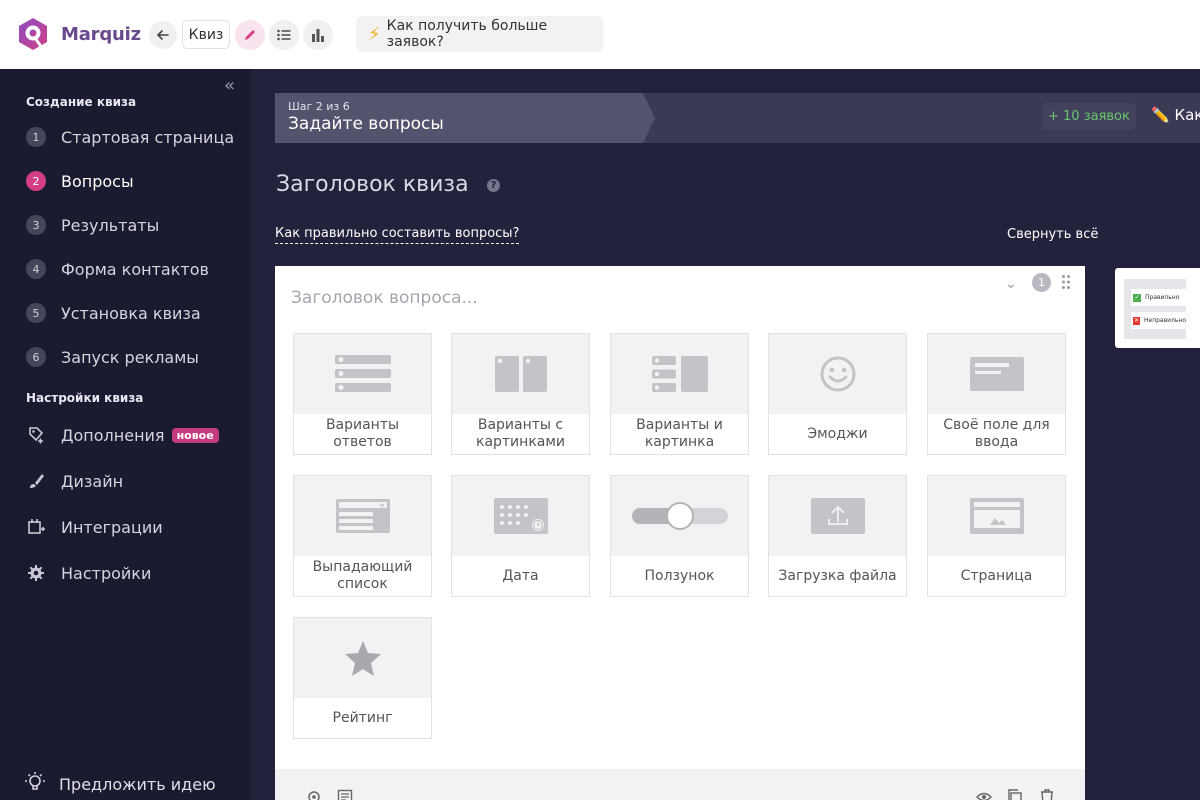 The width and height of the screenshot is (1200, 800). Describe the element at coordinates (996, 575) in the screenshot. I see `type-label: Страница` at that location.